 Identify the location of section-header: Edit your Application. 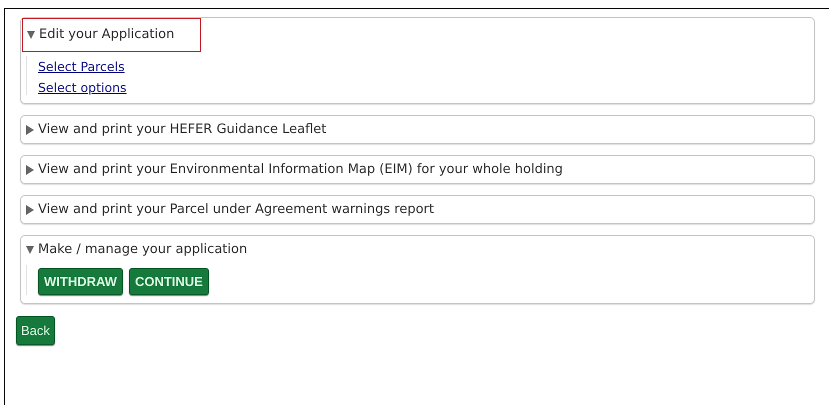
(112, 35).